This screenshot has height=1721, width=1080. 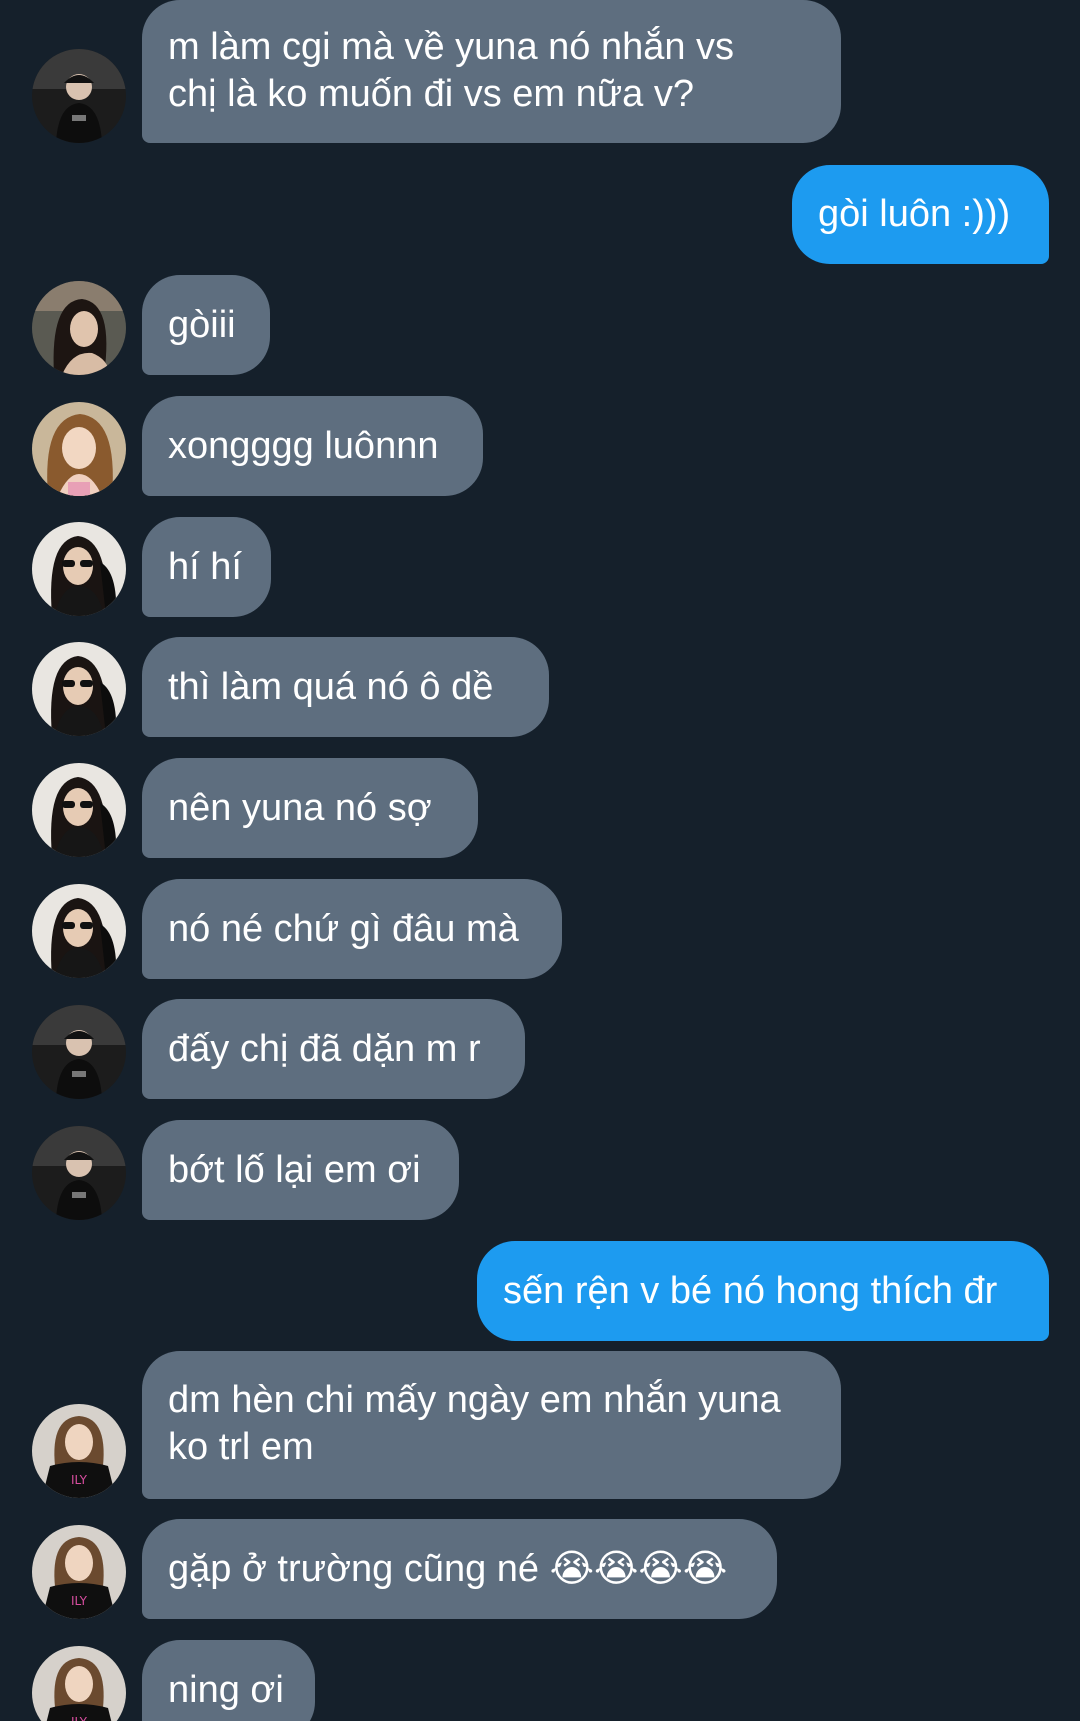 What do you see at coordinates (540, 1170) in the screenshot?
I see `message-row: bớt lố lại em ơi` at bounding box center [540, 1170].